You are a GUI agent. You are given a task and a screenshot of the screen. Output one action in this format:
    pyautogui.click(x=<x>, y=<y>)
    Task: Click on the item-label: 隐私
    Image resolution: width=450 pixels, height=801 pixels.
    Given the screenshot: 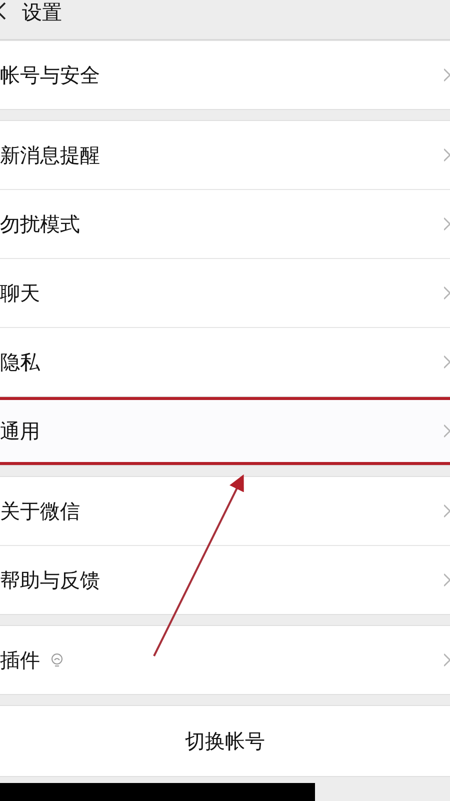 What is the action you would take?
    pyautogui.click(x=20, y=362)
    